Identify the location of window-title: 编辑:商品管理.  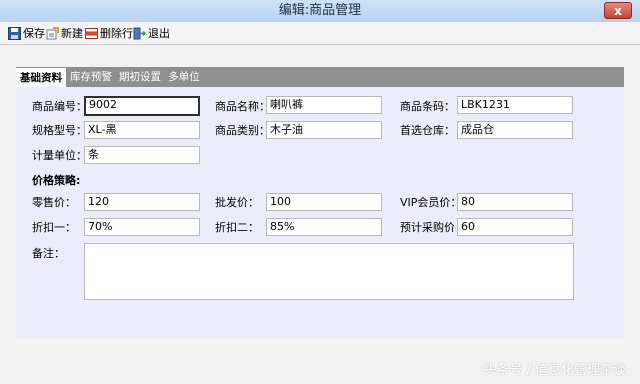
(320, 10).